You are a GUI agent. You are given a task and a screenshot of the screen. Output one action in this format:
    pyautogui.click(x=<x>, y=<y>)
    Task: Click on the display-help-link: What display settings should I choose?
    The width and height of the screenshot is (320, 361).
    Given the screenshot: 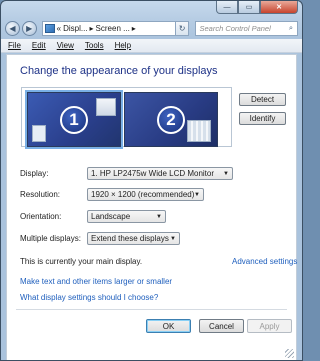 What is the action you would take?
    pyautogui.click(x=89, y=297)
    